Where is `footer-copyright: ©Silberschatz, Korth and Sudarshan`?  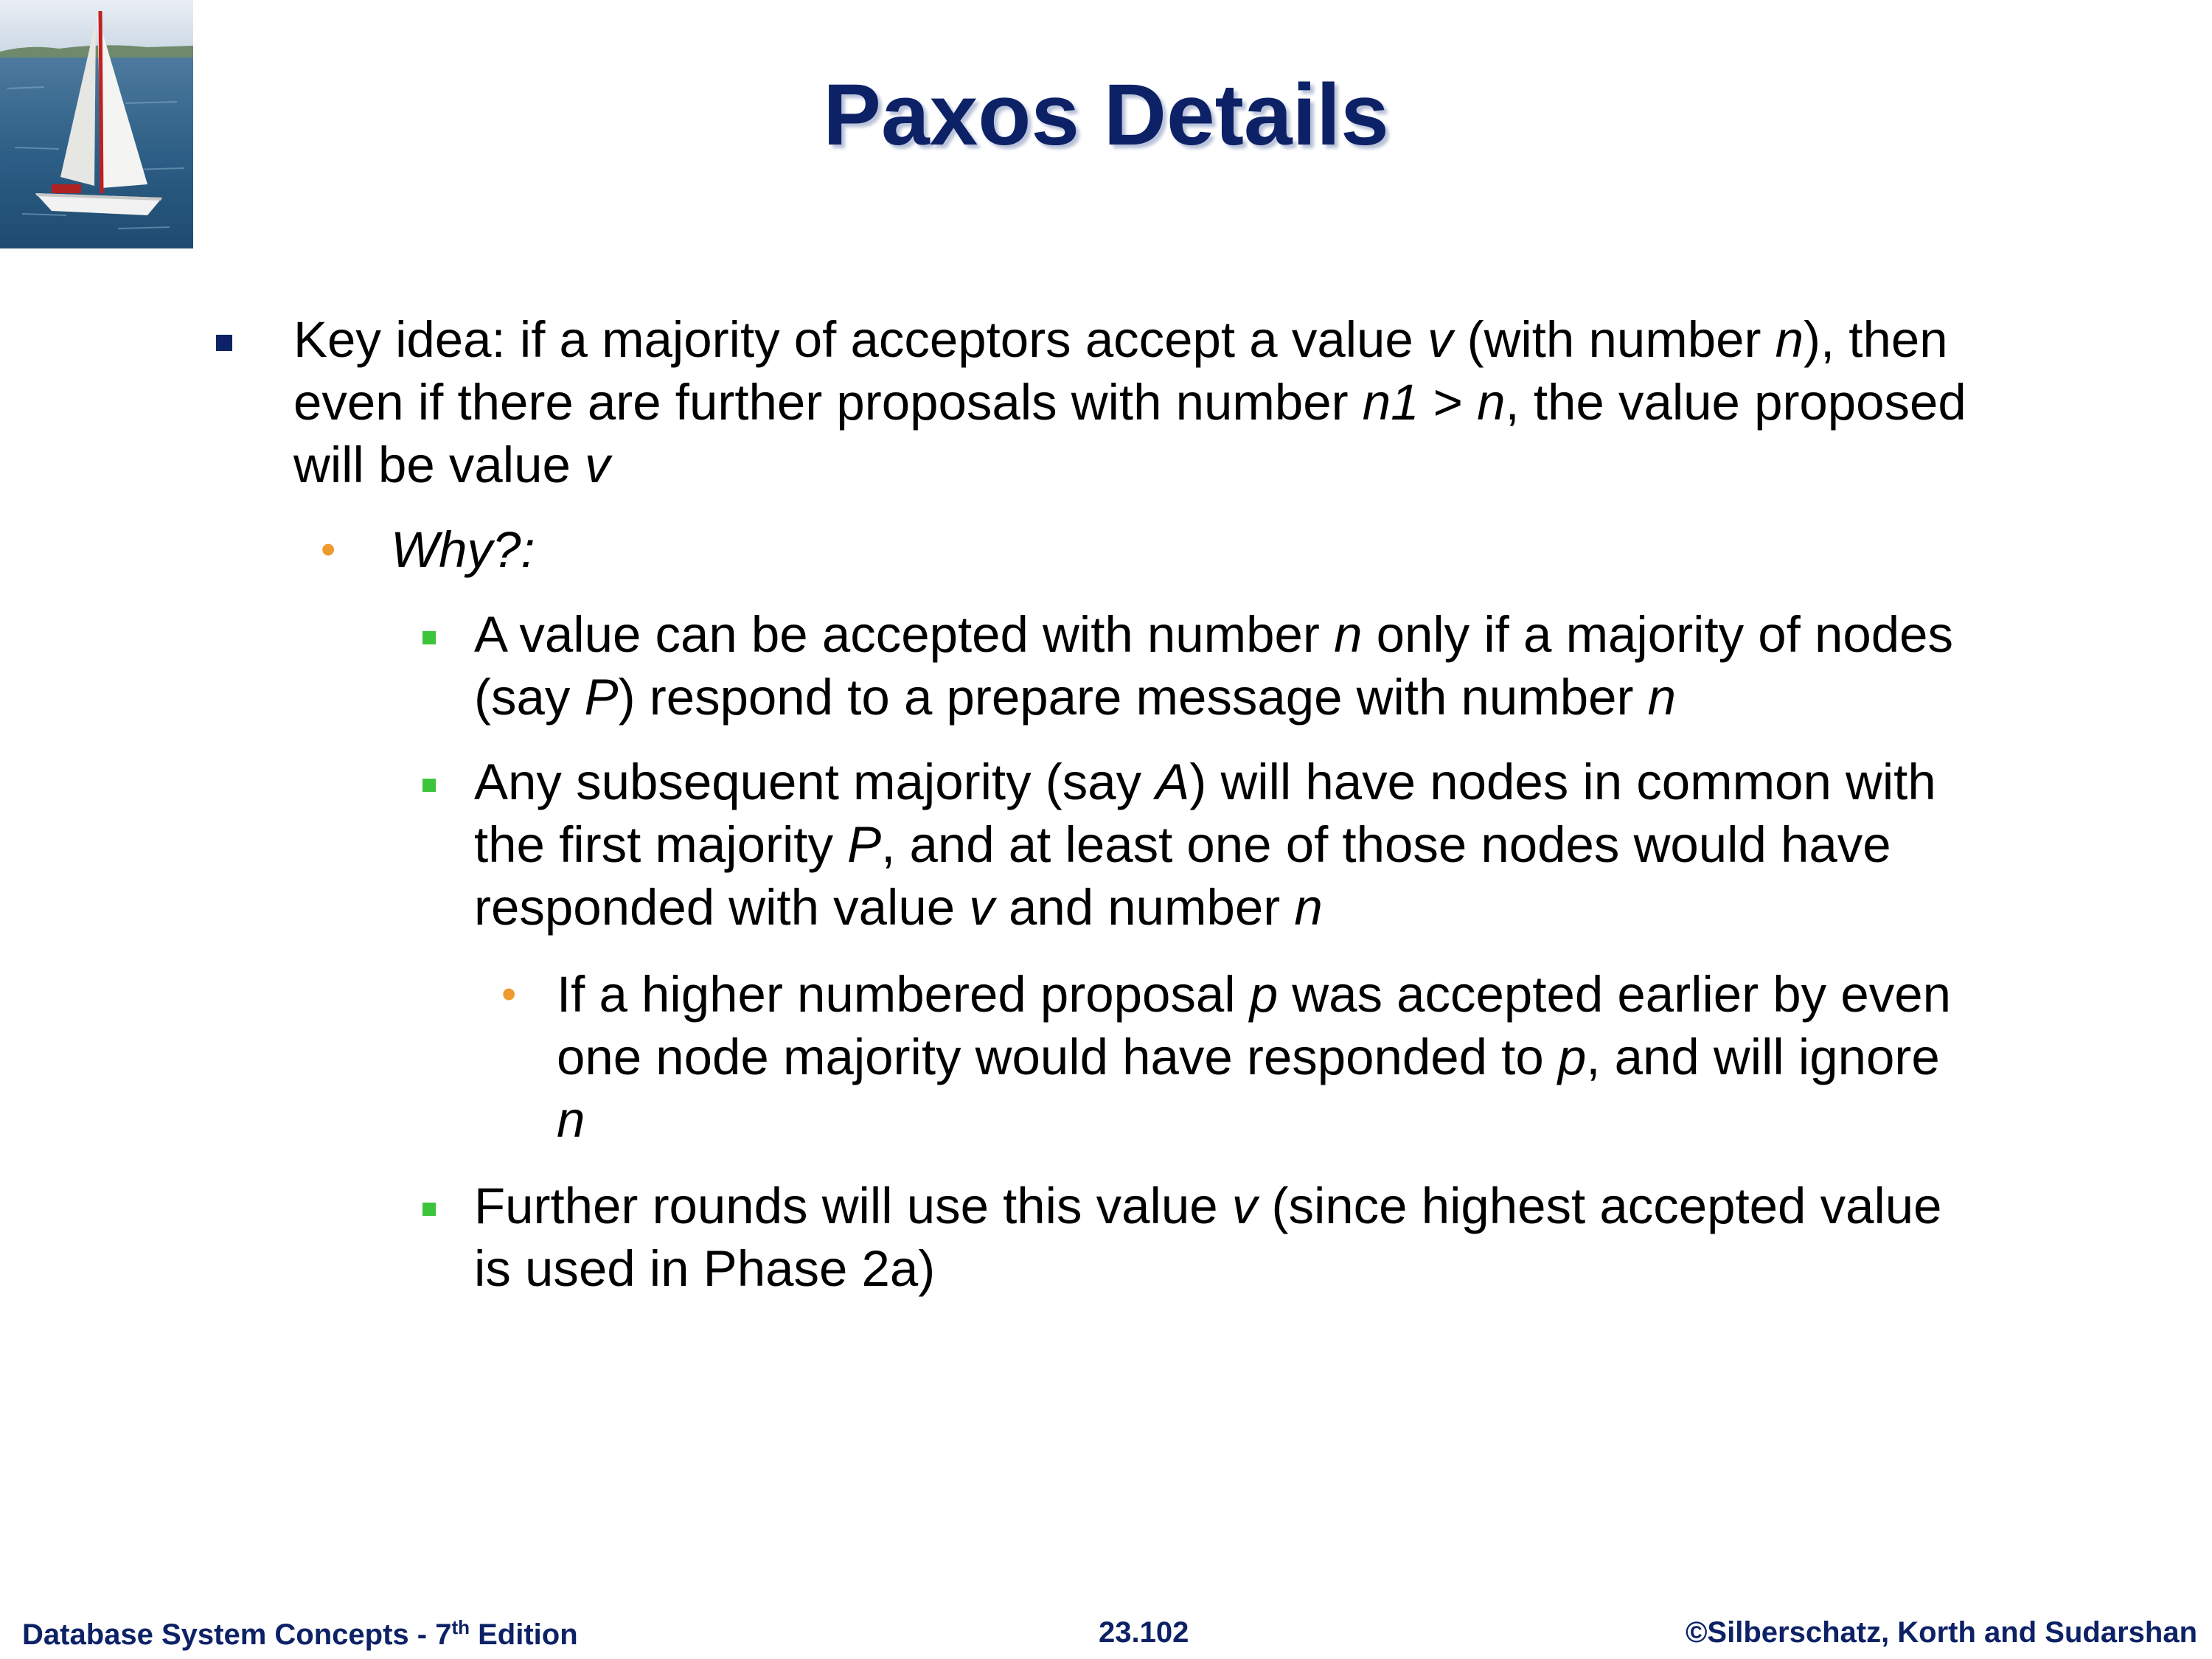
footer-copyright: ©Silberschatz, Korth and Sudarshan is located at coordinates (1941, 1632).